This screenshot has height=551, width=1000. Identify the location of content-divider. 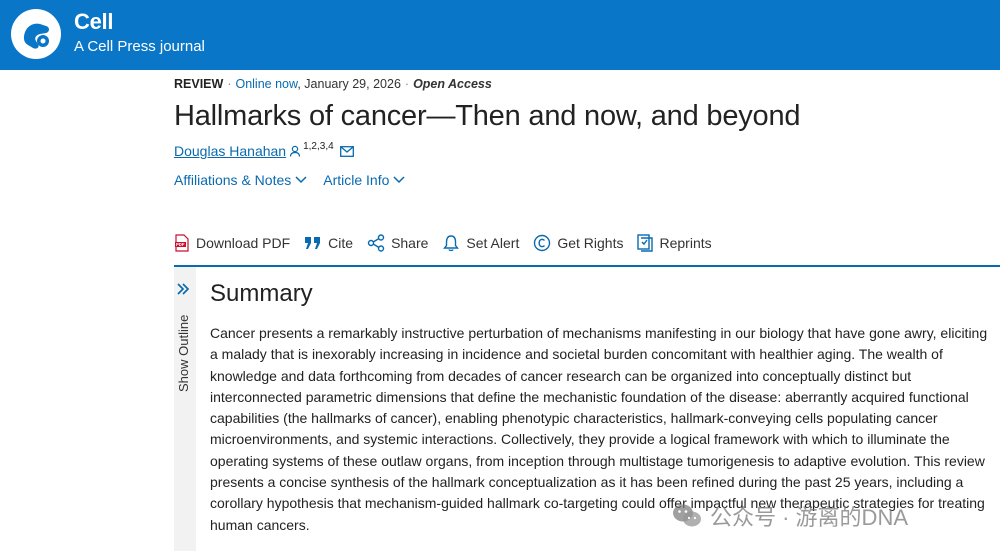
(587, 266).